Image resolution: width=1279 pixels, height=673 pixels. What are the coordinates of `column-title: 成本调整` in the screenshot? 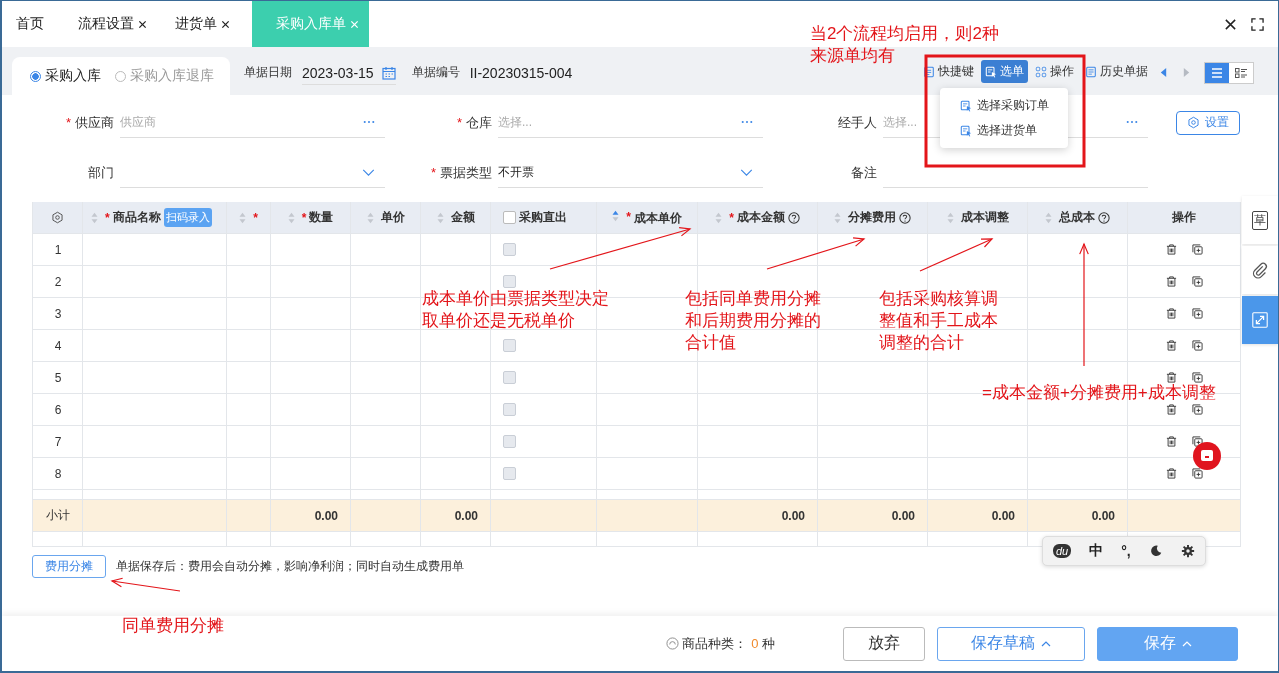 It's located at (984, 217).